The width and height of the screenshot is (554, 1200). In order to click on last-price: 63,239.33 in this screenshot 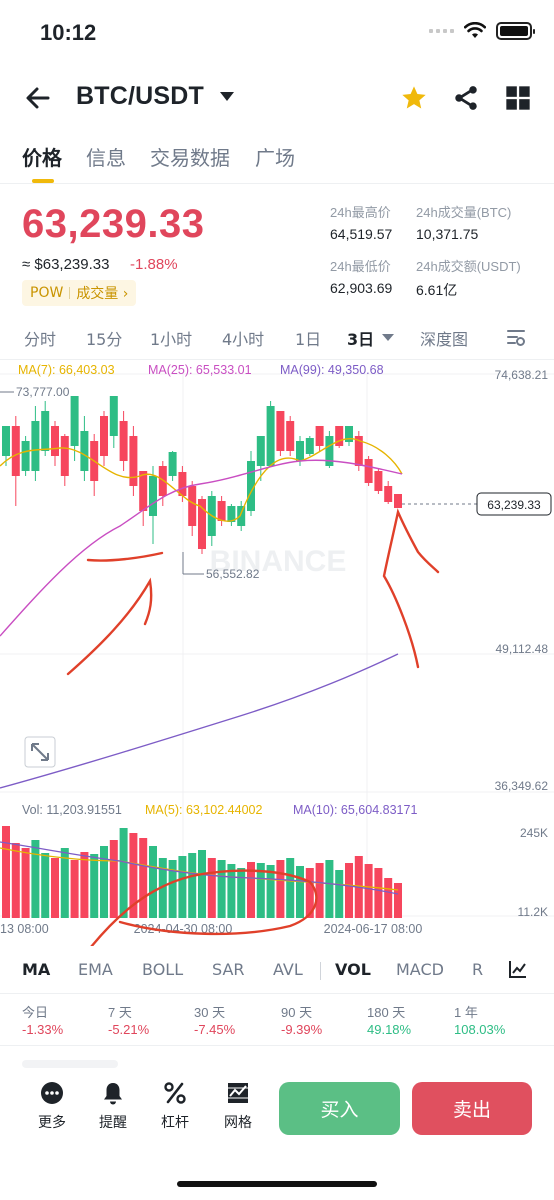, I will do `click(113, 224)`.